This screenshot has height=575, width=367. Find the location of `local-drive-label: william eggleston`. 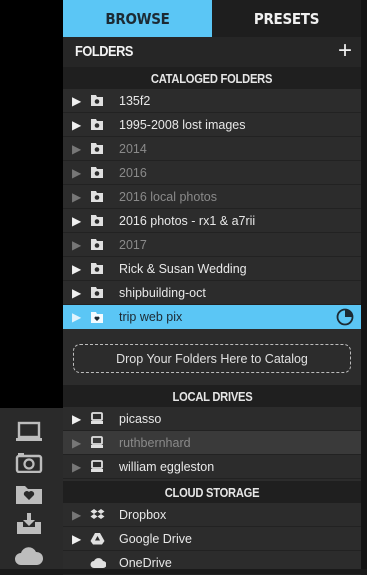

local-drive-label: william eggleston is located at coordinates (167, 466).